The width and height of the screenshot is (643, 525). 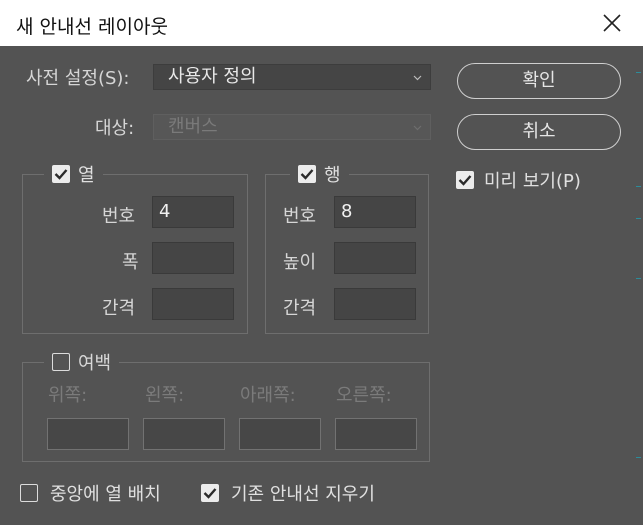 What do you see at coordinates (300, 308) in the screenshot?
I see `rows-gutter-label: 간격` at bounding box center [300, 308].